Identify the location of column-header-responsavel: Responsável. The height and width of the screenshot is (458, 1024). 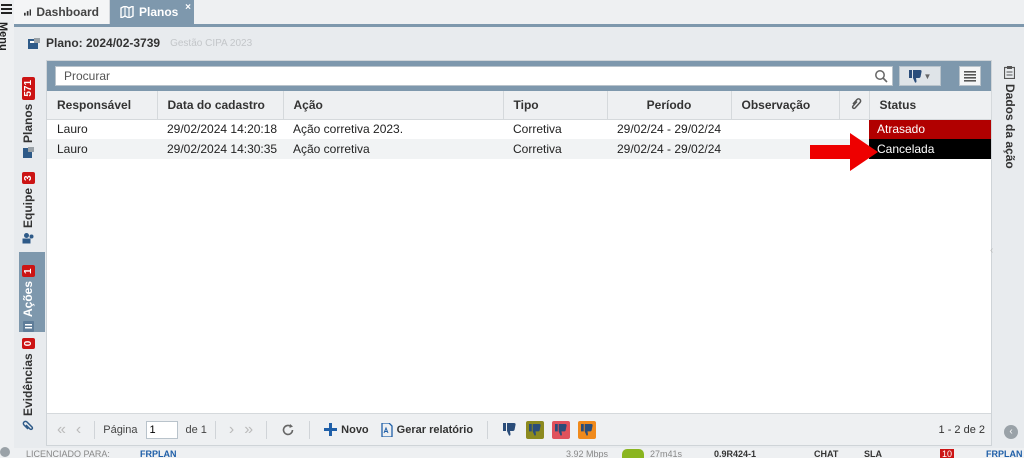
(102, 105).